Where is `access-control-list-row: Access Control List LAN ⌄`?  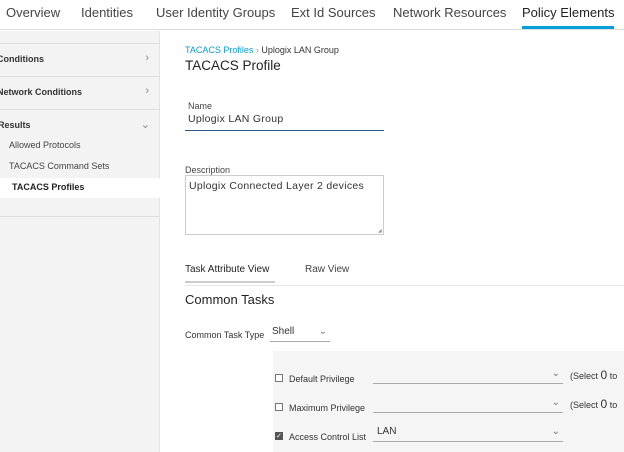
access-control-list-row: Access Control List LAN ⌄ is located at coordinates (448, 438).